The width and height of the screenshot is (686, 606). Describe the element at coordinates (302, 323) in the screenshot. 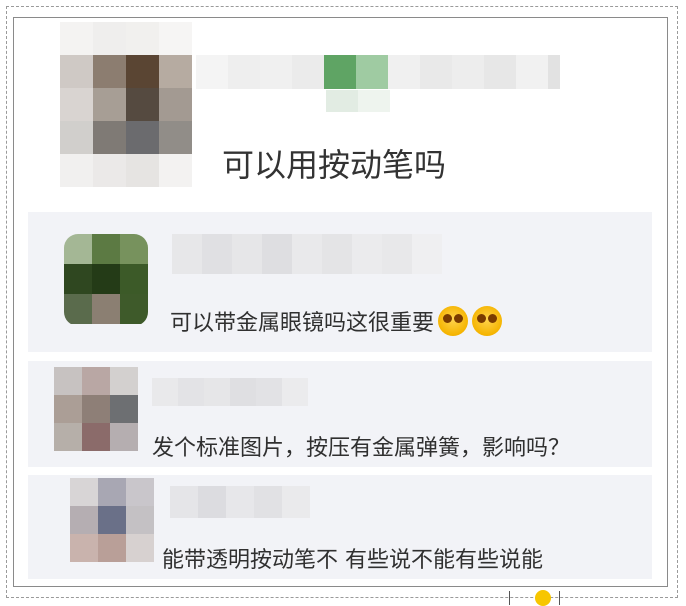

I see `reply-text-content: 可以带金属眼镜吗这很重要` at that location.